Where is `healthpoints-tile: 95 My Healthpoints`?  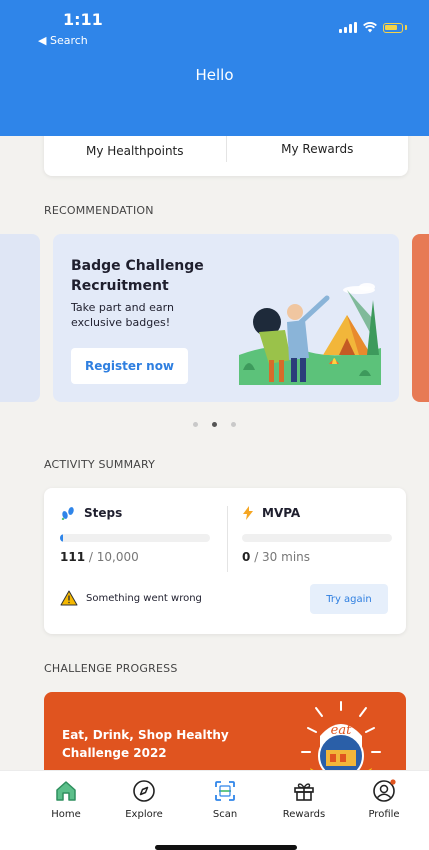
healthpoints-tile: 95 My Healthpoints is located at coordinates (135, 156).